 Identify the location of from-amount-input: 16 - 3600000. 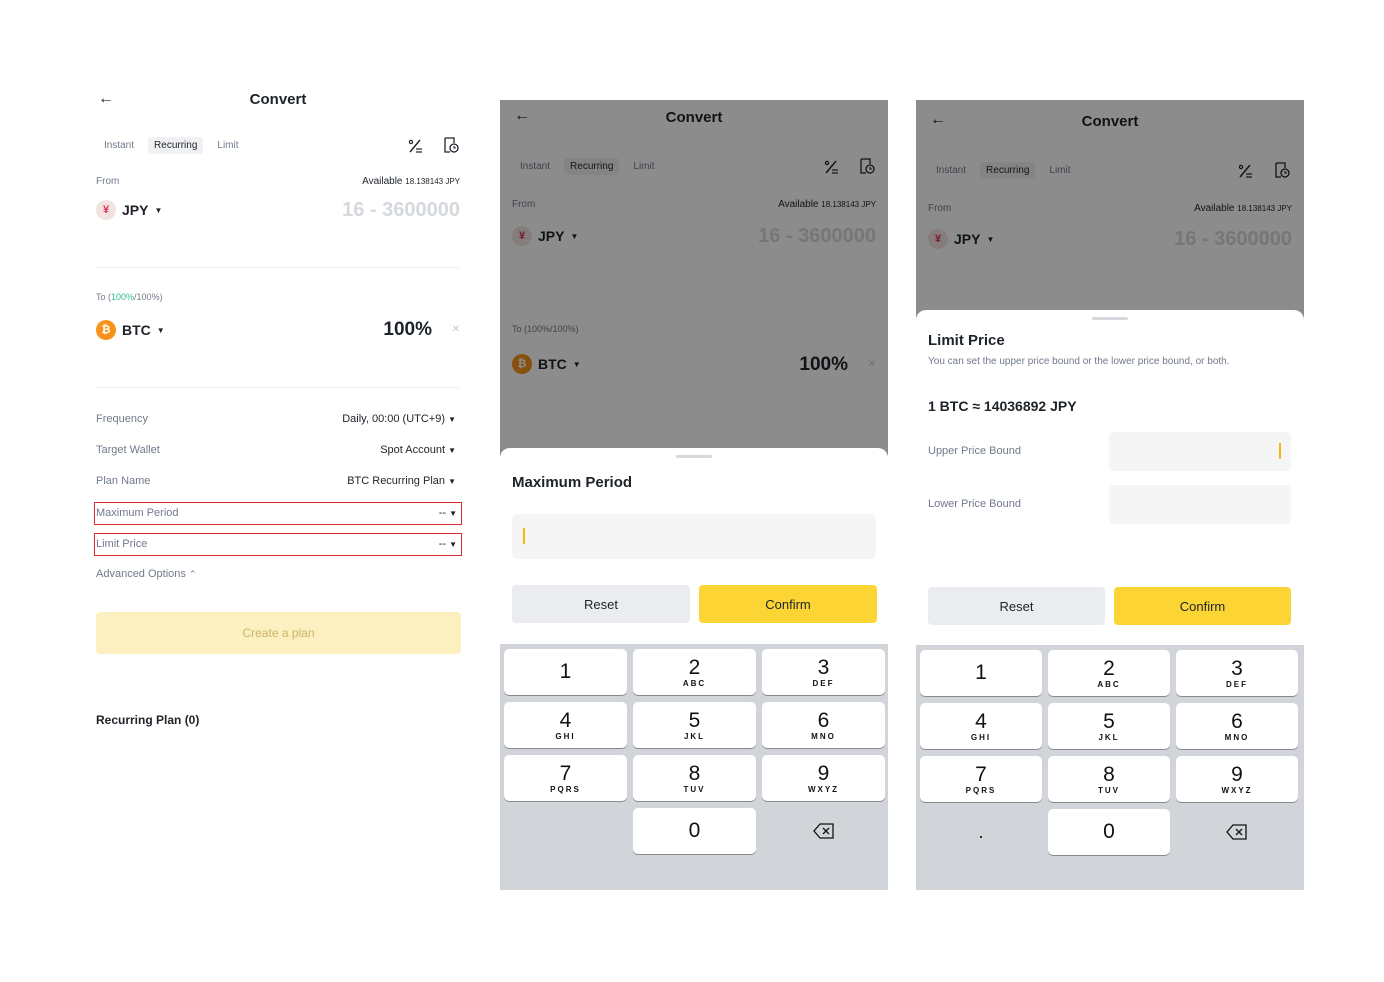
(401, 210).